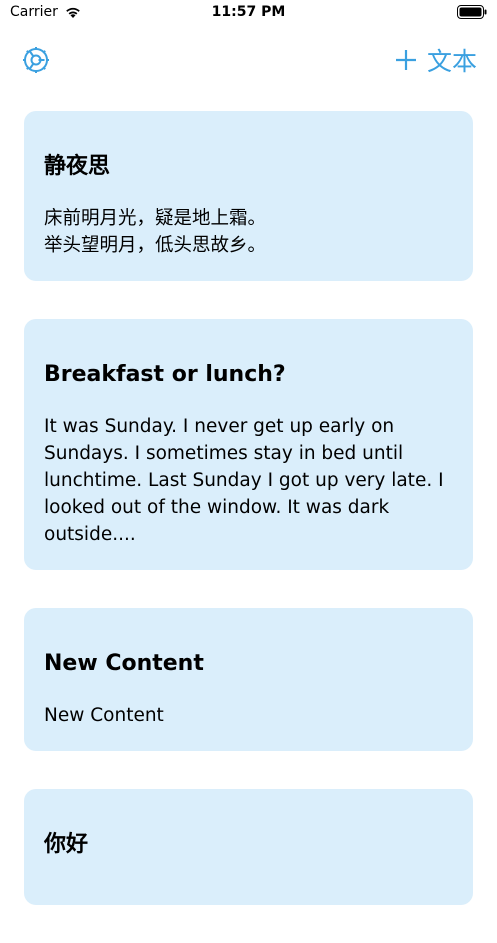 The height and width of the screenshot is (943, 497). I want to click on add-text-button: 文本, so click(436, 60).